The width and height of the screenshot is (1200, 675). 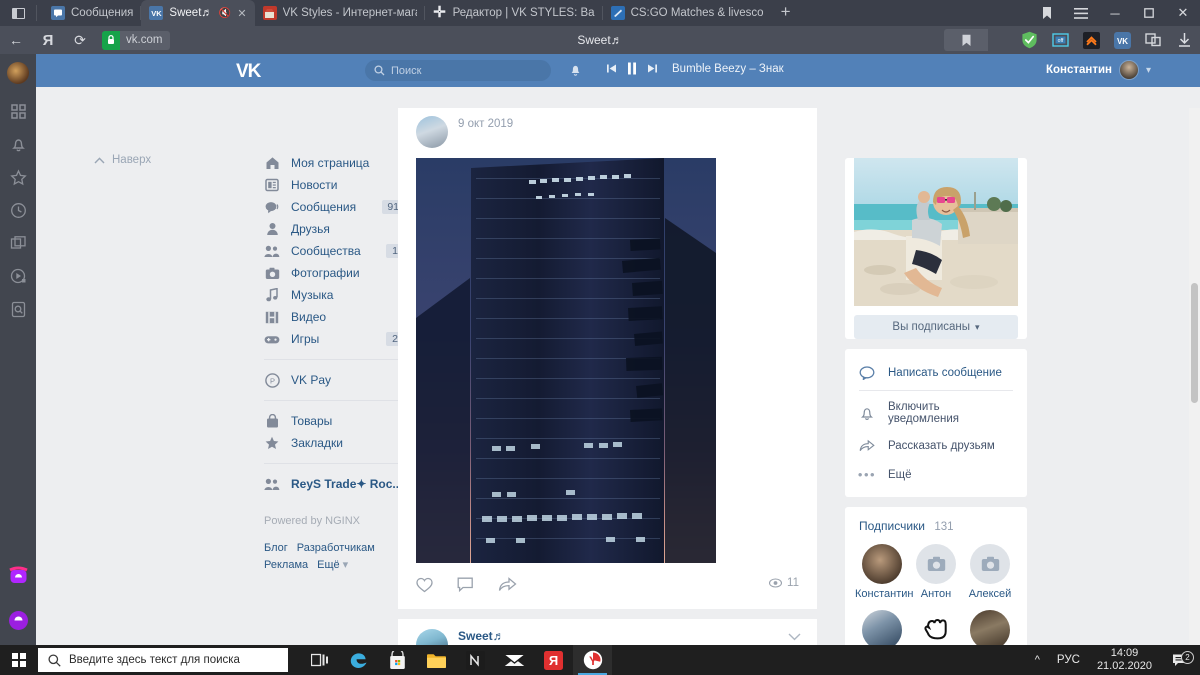 What do you see at coordinates (334, 185) in the screenshot?
I see `sidebar-item-news: Новости` at bounding box center [334, 185].